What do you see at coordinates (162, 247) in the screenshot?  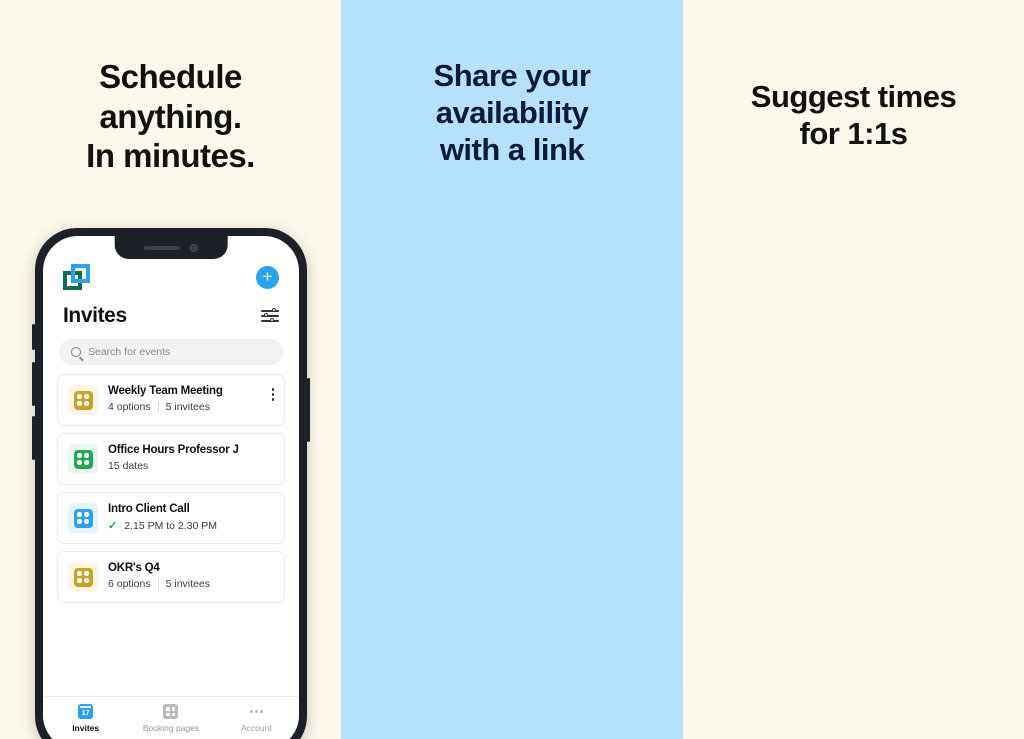 I see `notch-speaker` at bounding box center [162, 247].